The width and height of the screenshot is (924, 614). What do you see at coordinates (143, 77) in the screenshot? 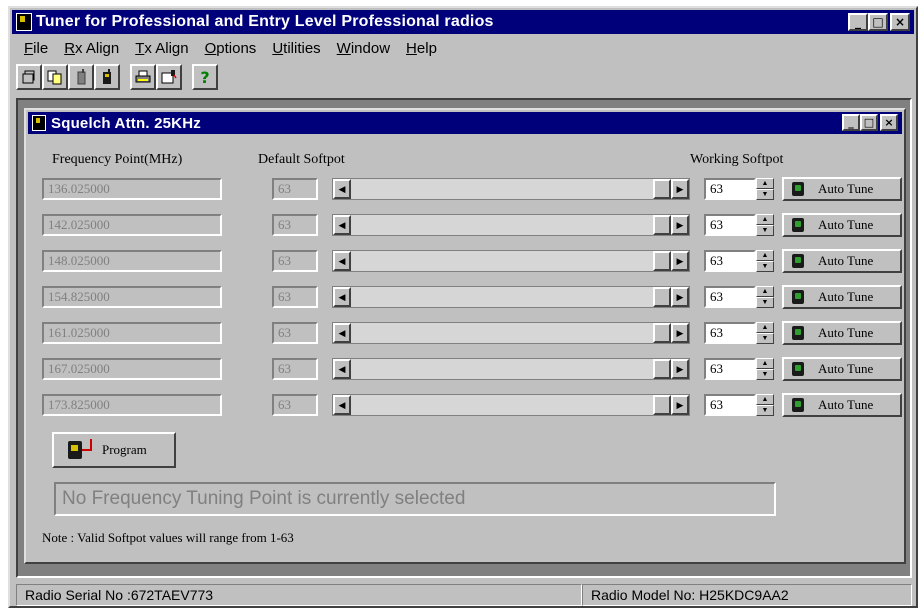
I see `print-button` at bounding box center [143, 77].